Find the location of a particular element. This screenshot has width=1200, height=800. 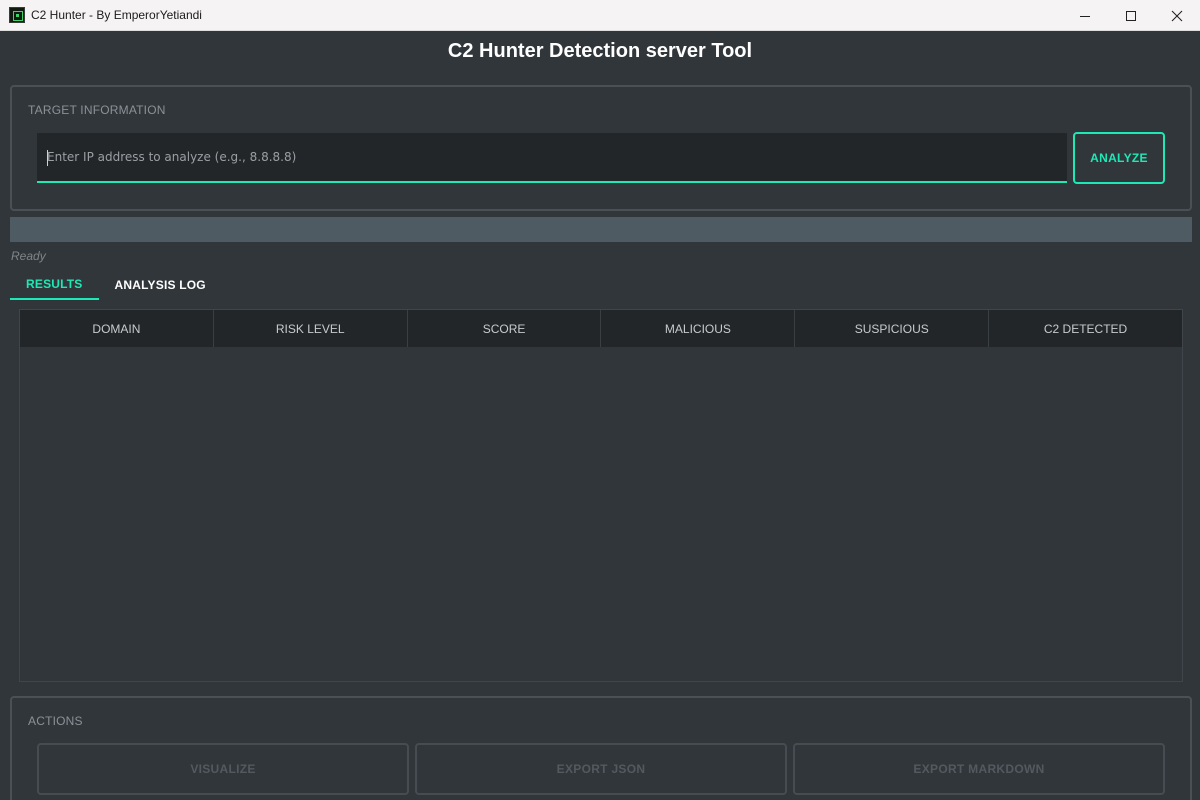

tab-analysis-log: ANALYSIS LOG is located at coordinates (160, 285).